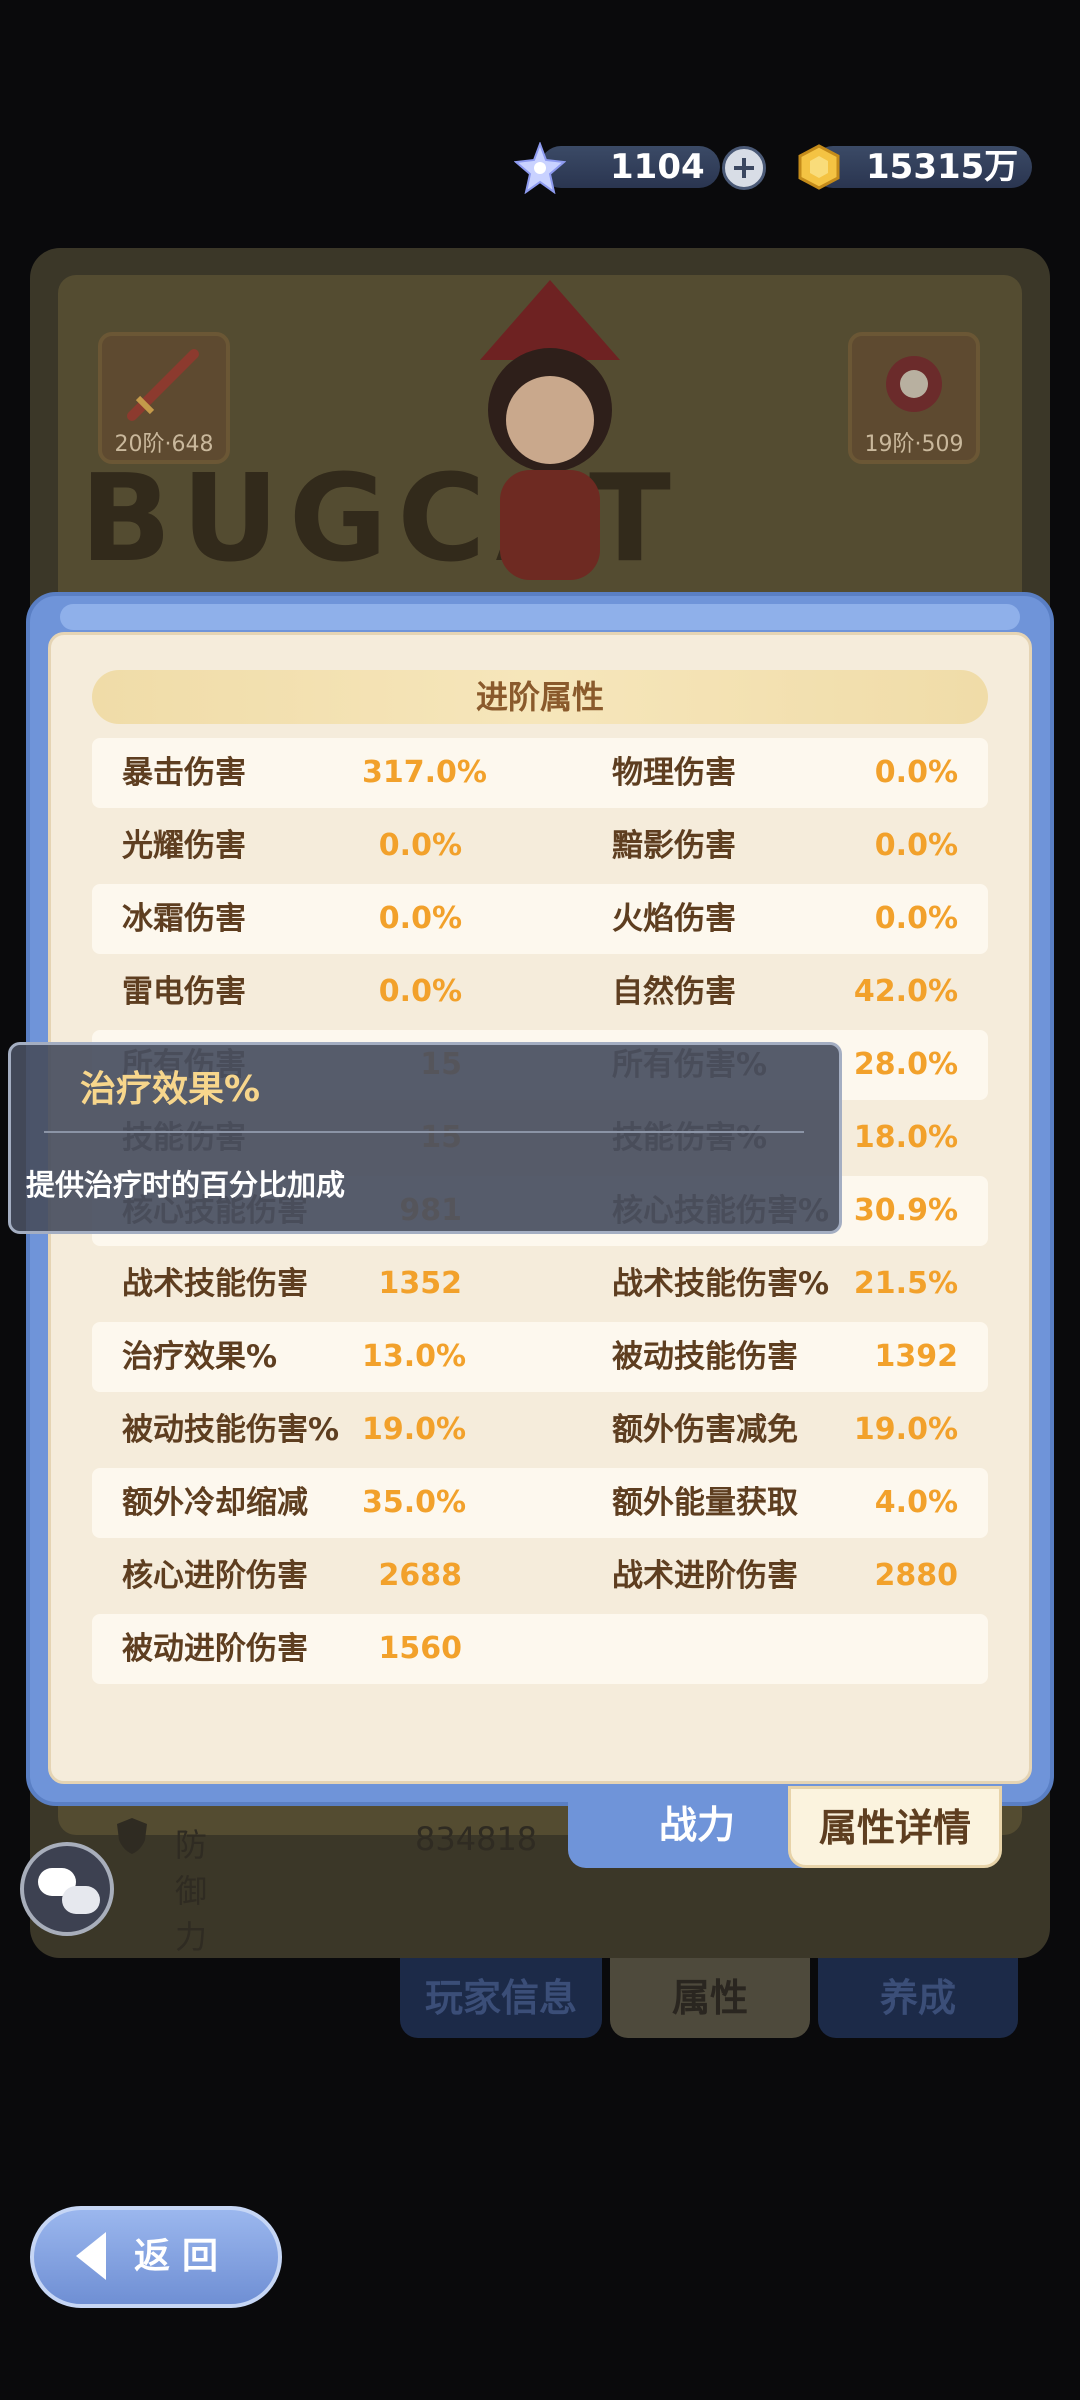  Describe the element at coordinates (424, 1132) in the screenshot. I see `tooltip-divider` at that location.